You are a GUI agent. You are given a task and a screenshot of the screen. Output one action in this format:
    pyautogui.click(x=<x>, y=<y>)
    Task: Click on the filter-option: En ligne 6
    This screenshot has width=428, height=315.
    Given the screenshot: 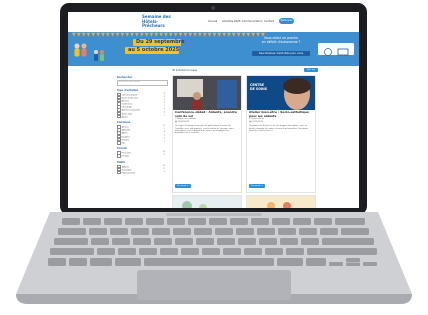 What is the action you would take?
    pyautogui.click(x=142, y=156)
    